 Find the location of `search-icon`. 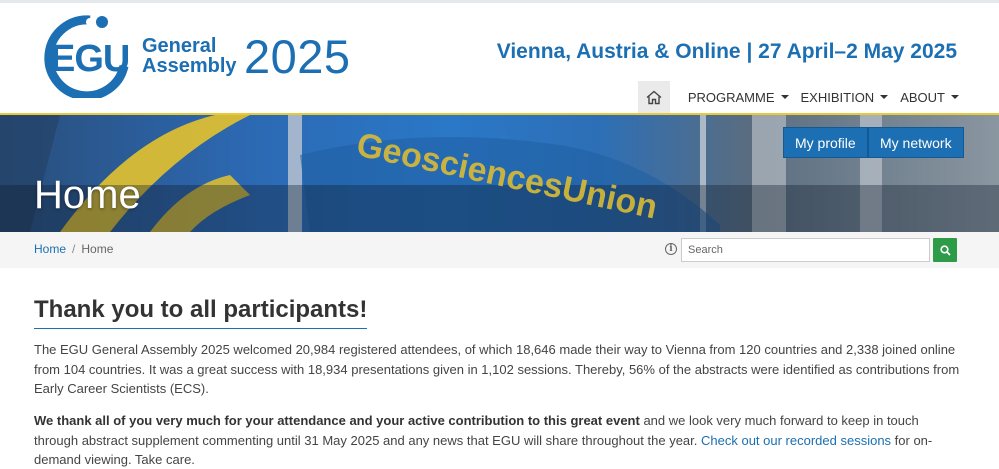

search-icon is located at coordinates (945, 250).